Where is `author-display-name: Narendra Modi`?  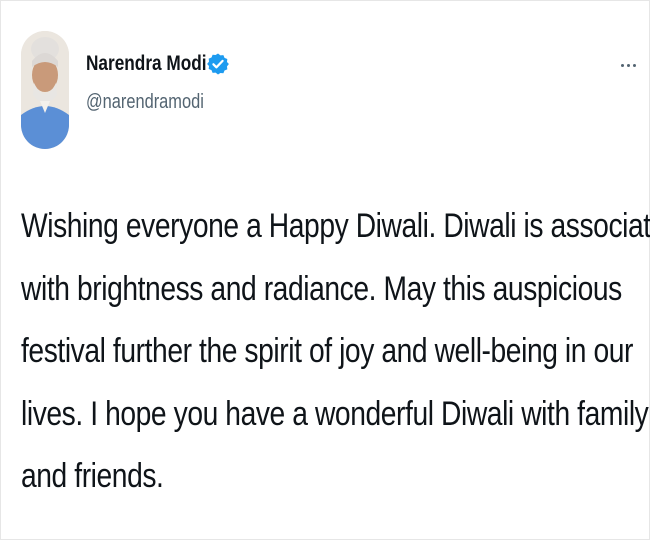
author-display-name: Narendra Modi is located at coordinates (146, 64).